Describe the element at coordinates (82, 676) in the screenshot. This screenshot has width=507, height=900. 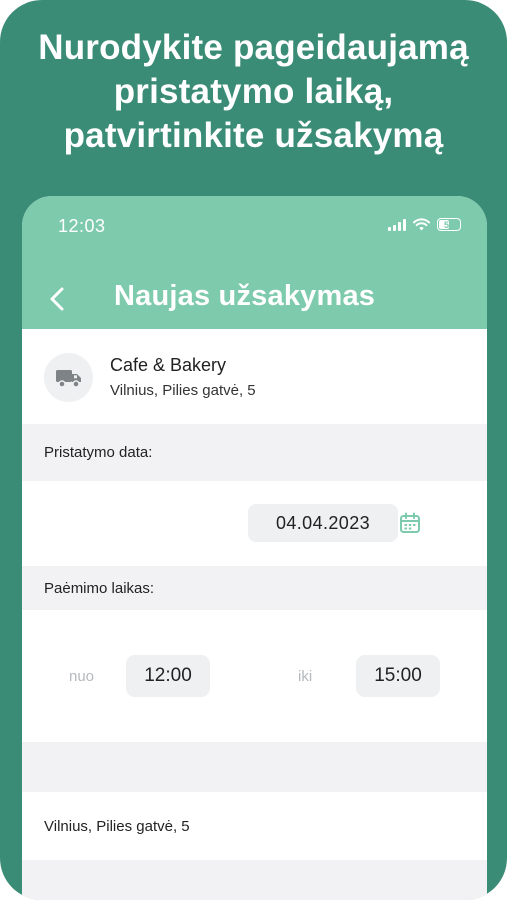
I see `time-from-label: nuo` at that location.